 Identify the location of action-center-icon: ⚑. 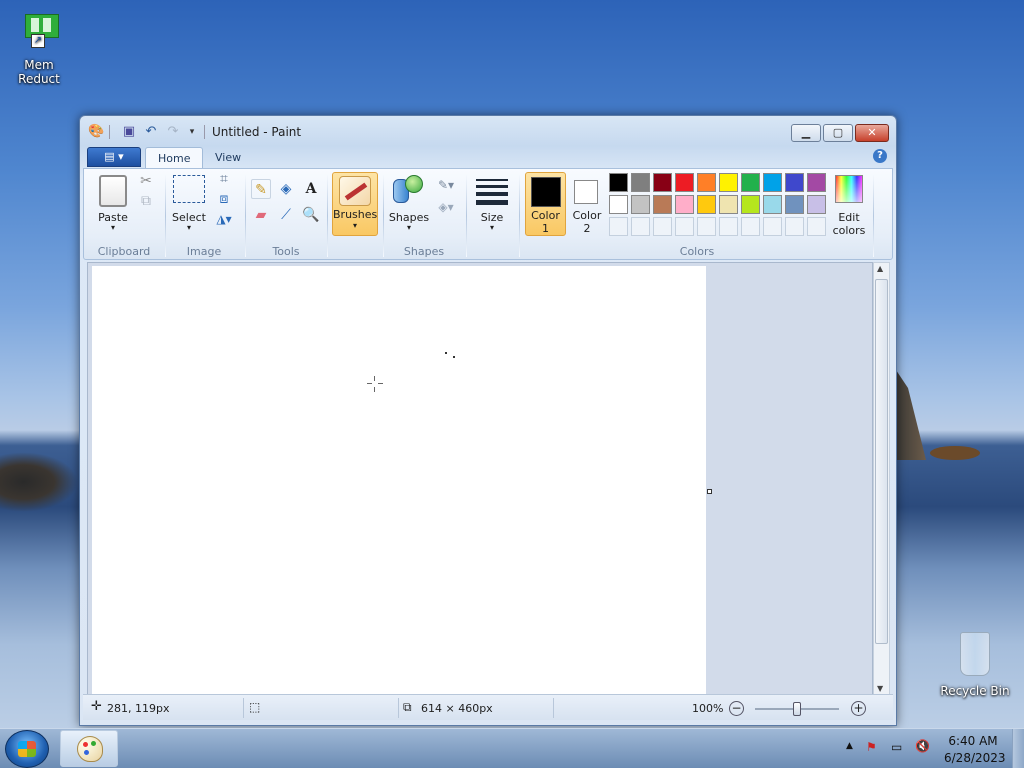
(871, 747).